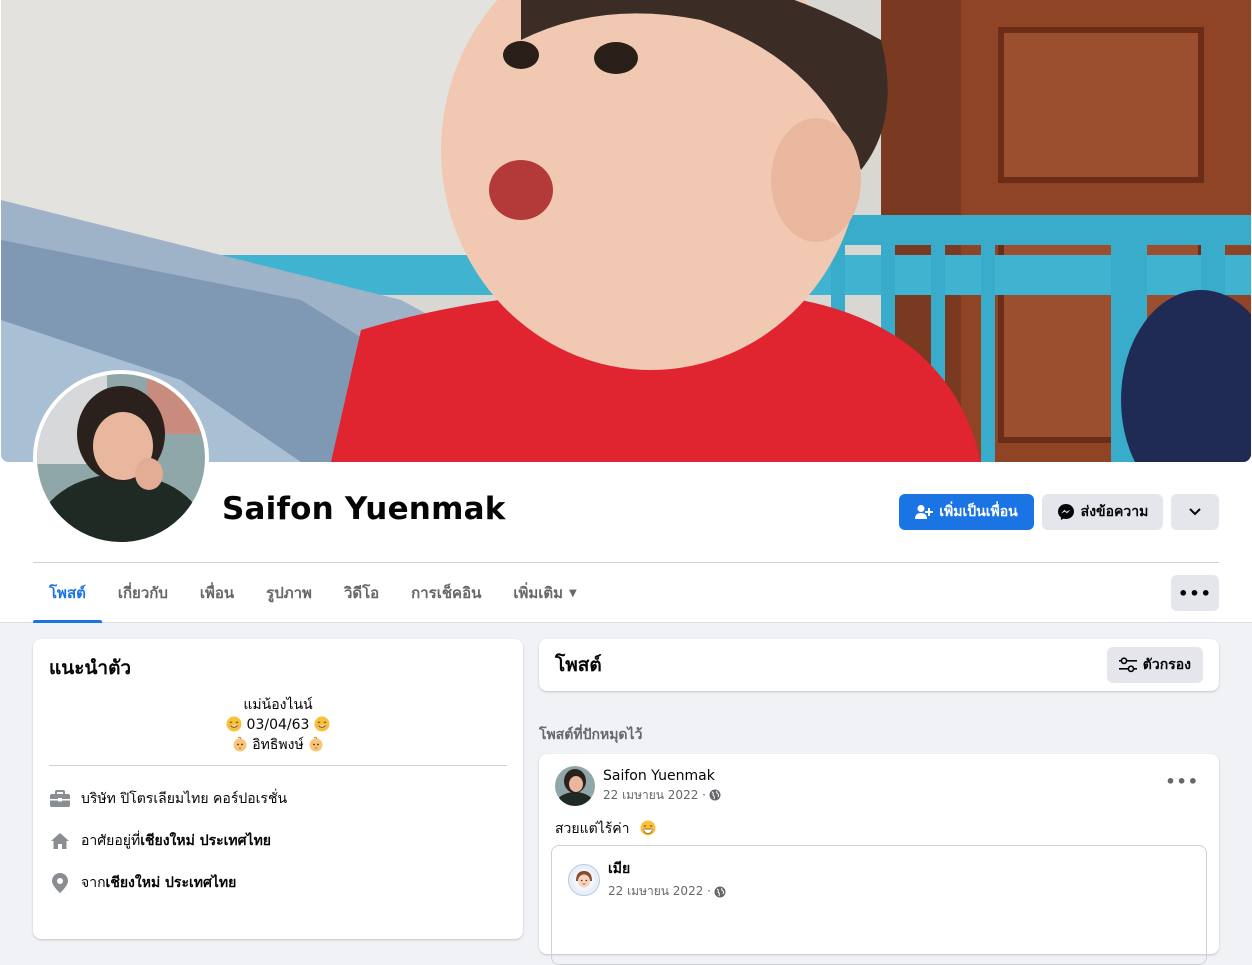 The height and width of the screenshot is (965, 1252). What do you see at coordinates (591, 735) in the screenshot?
I see `pinned-posts-label: โพสต์ที่ปักหมุดไว้` at bounding box center [591, 735].